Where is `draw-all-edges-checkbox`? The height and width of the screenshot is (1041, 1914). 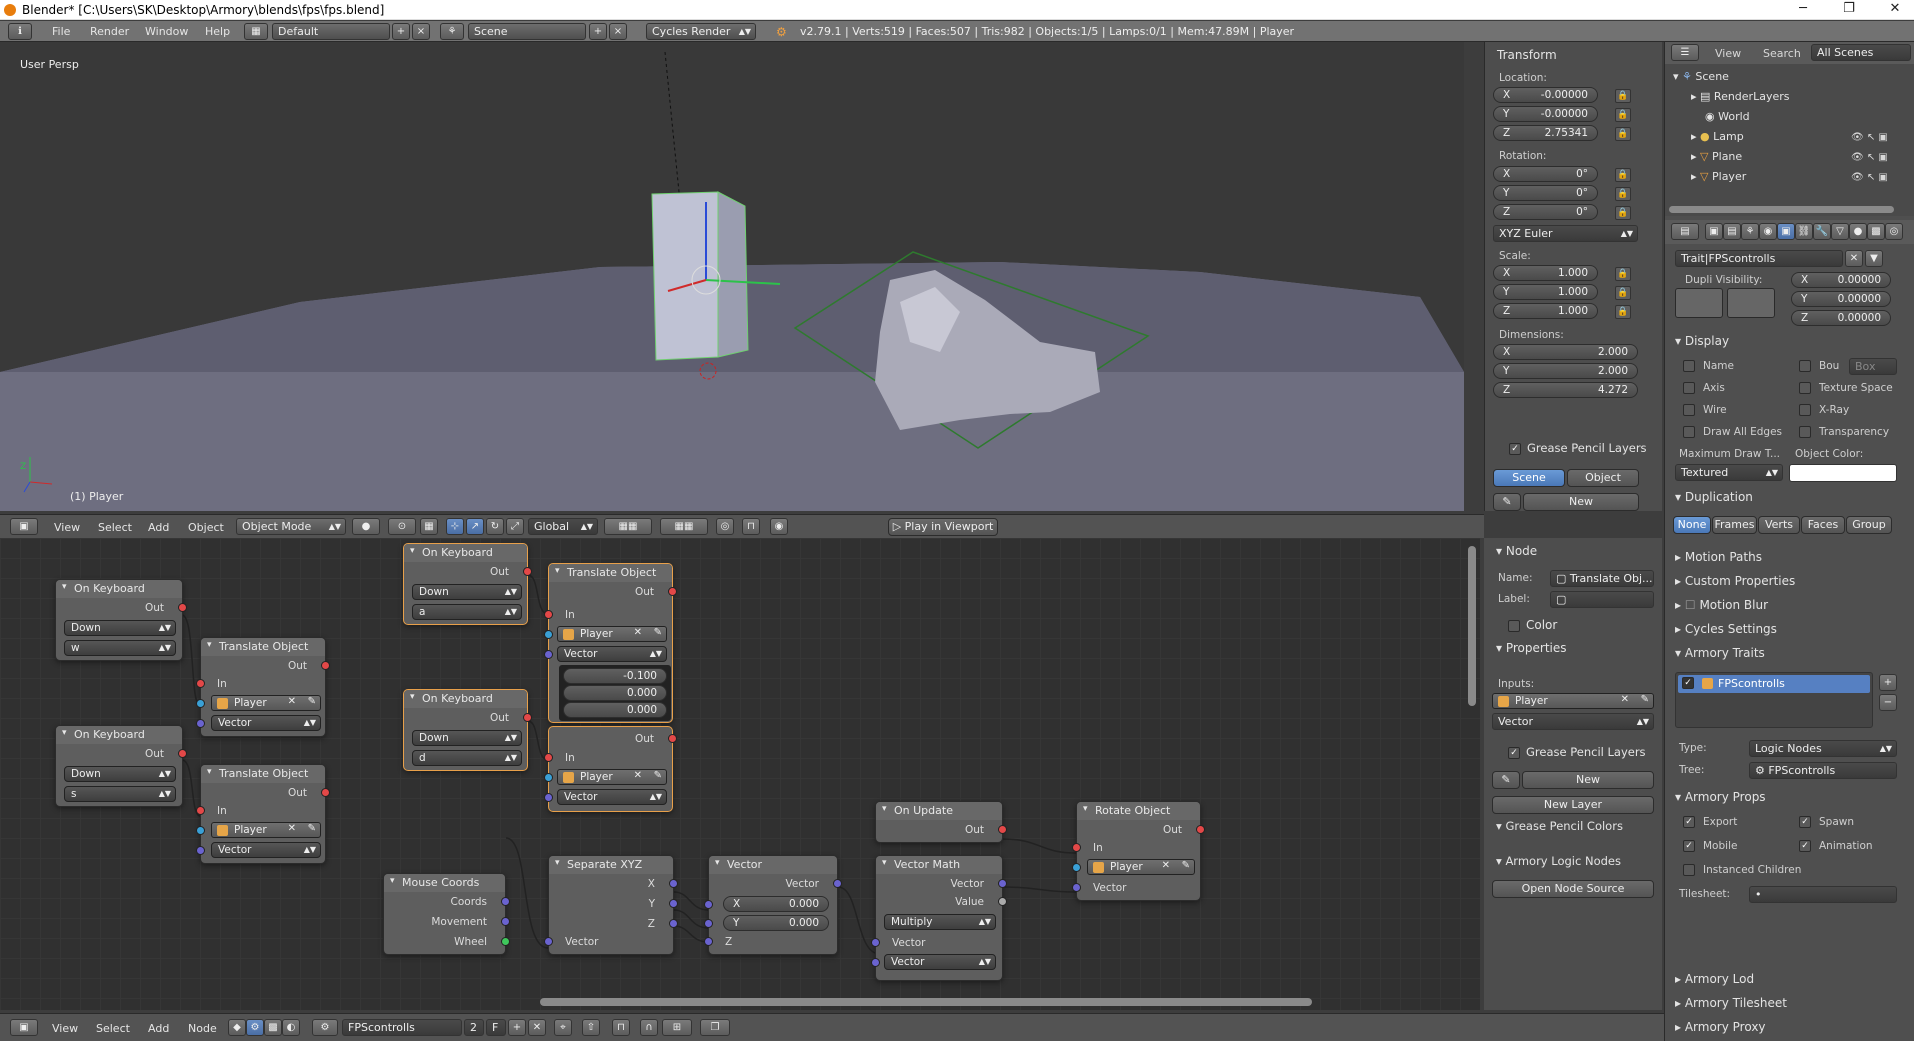
draw-all-edges-checkbox is located at coordinates (1689, 432).